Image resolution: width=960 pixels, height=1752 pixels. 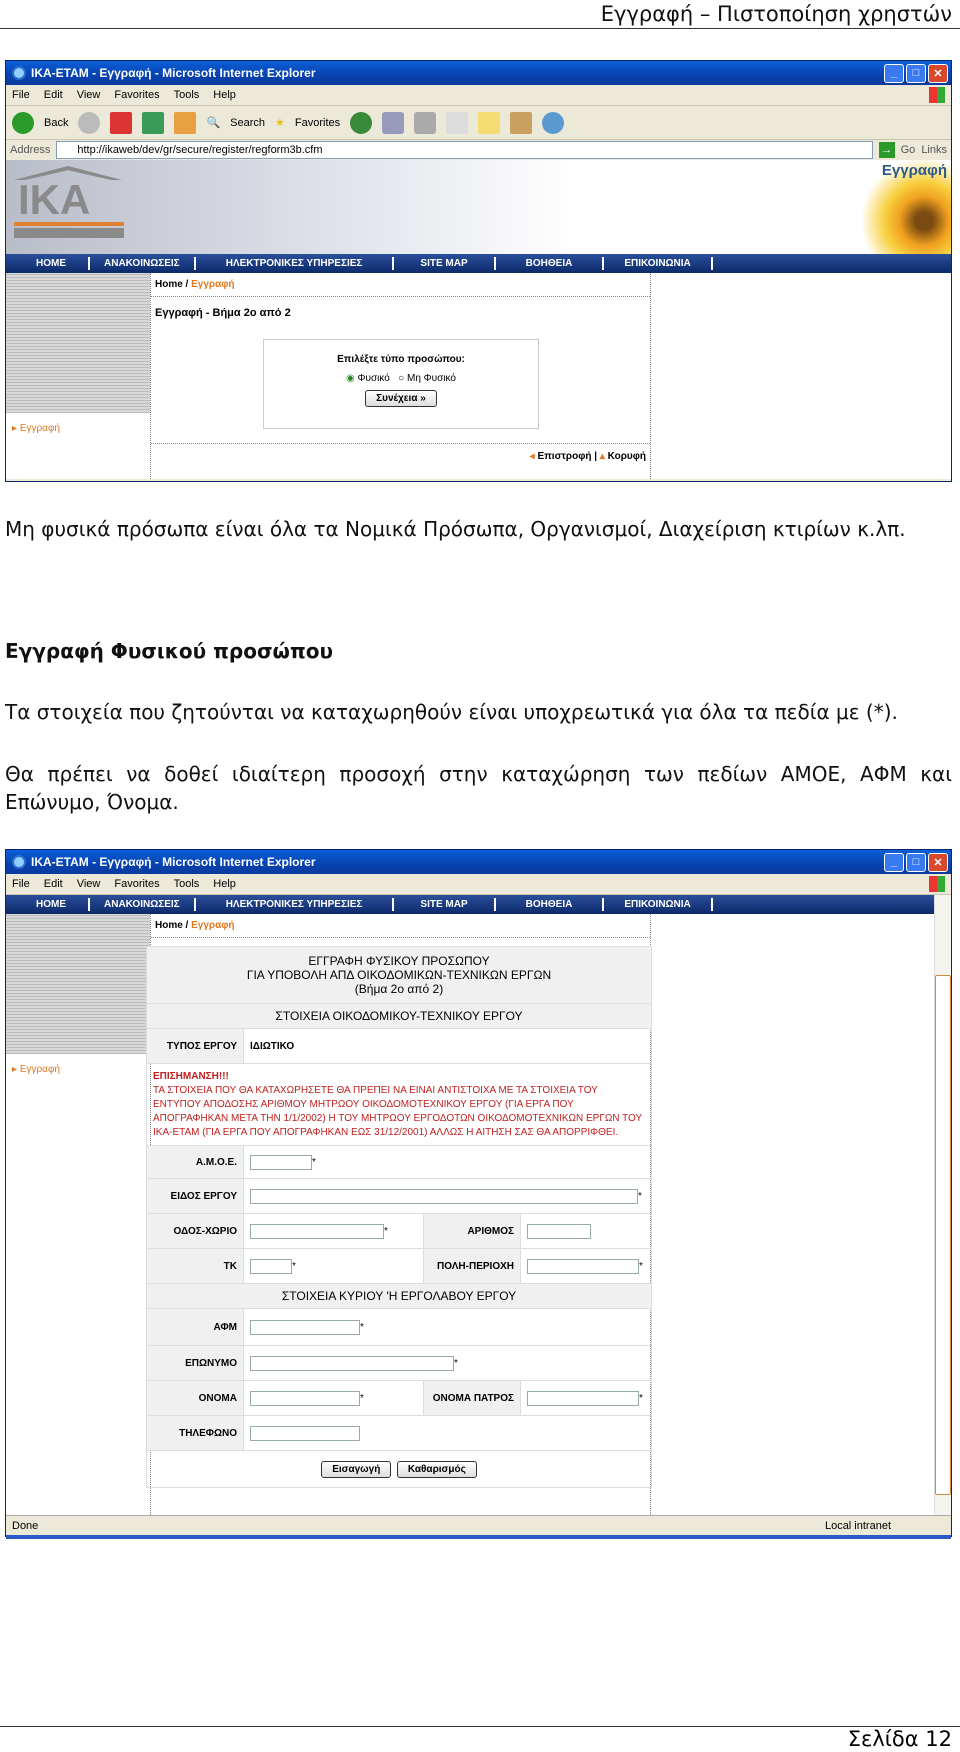 What do you see at coordinates (480, 1726) in the screenshot?
I see `footer-rule` at bounding box center [480, 1726].